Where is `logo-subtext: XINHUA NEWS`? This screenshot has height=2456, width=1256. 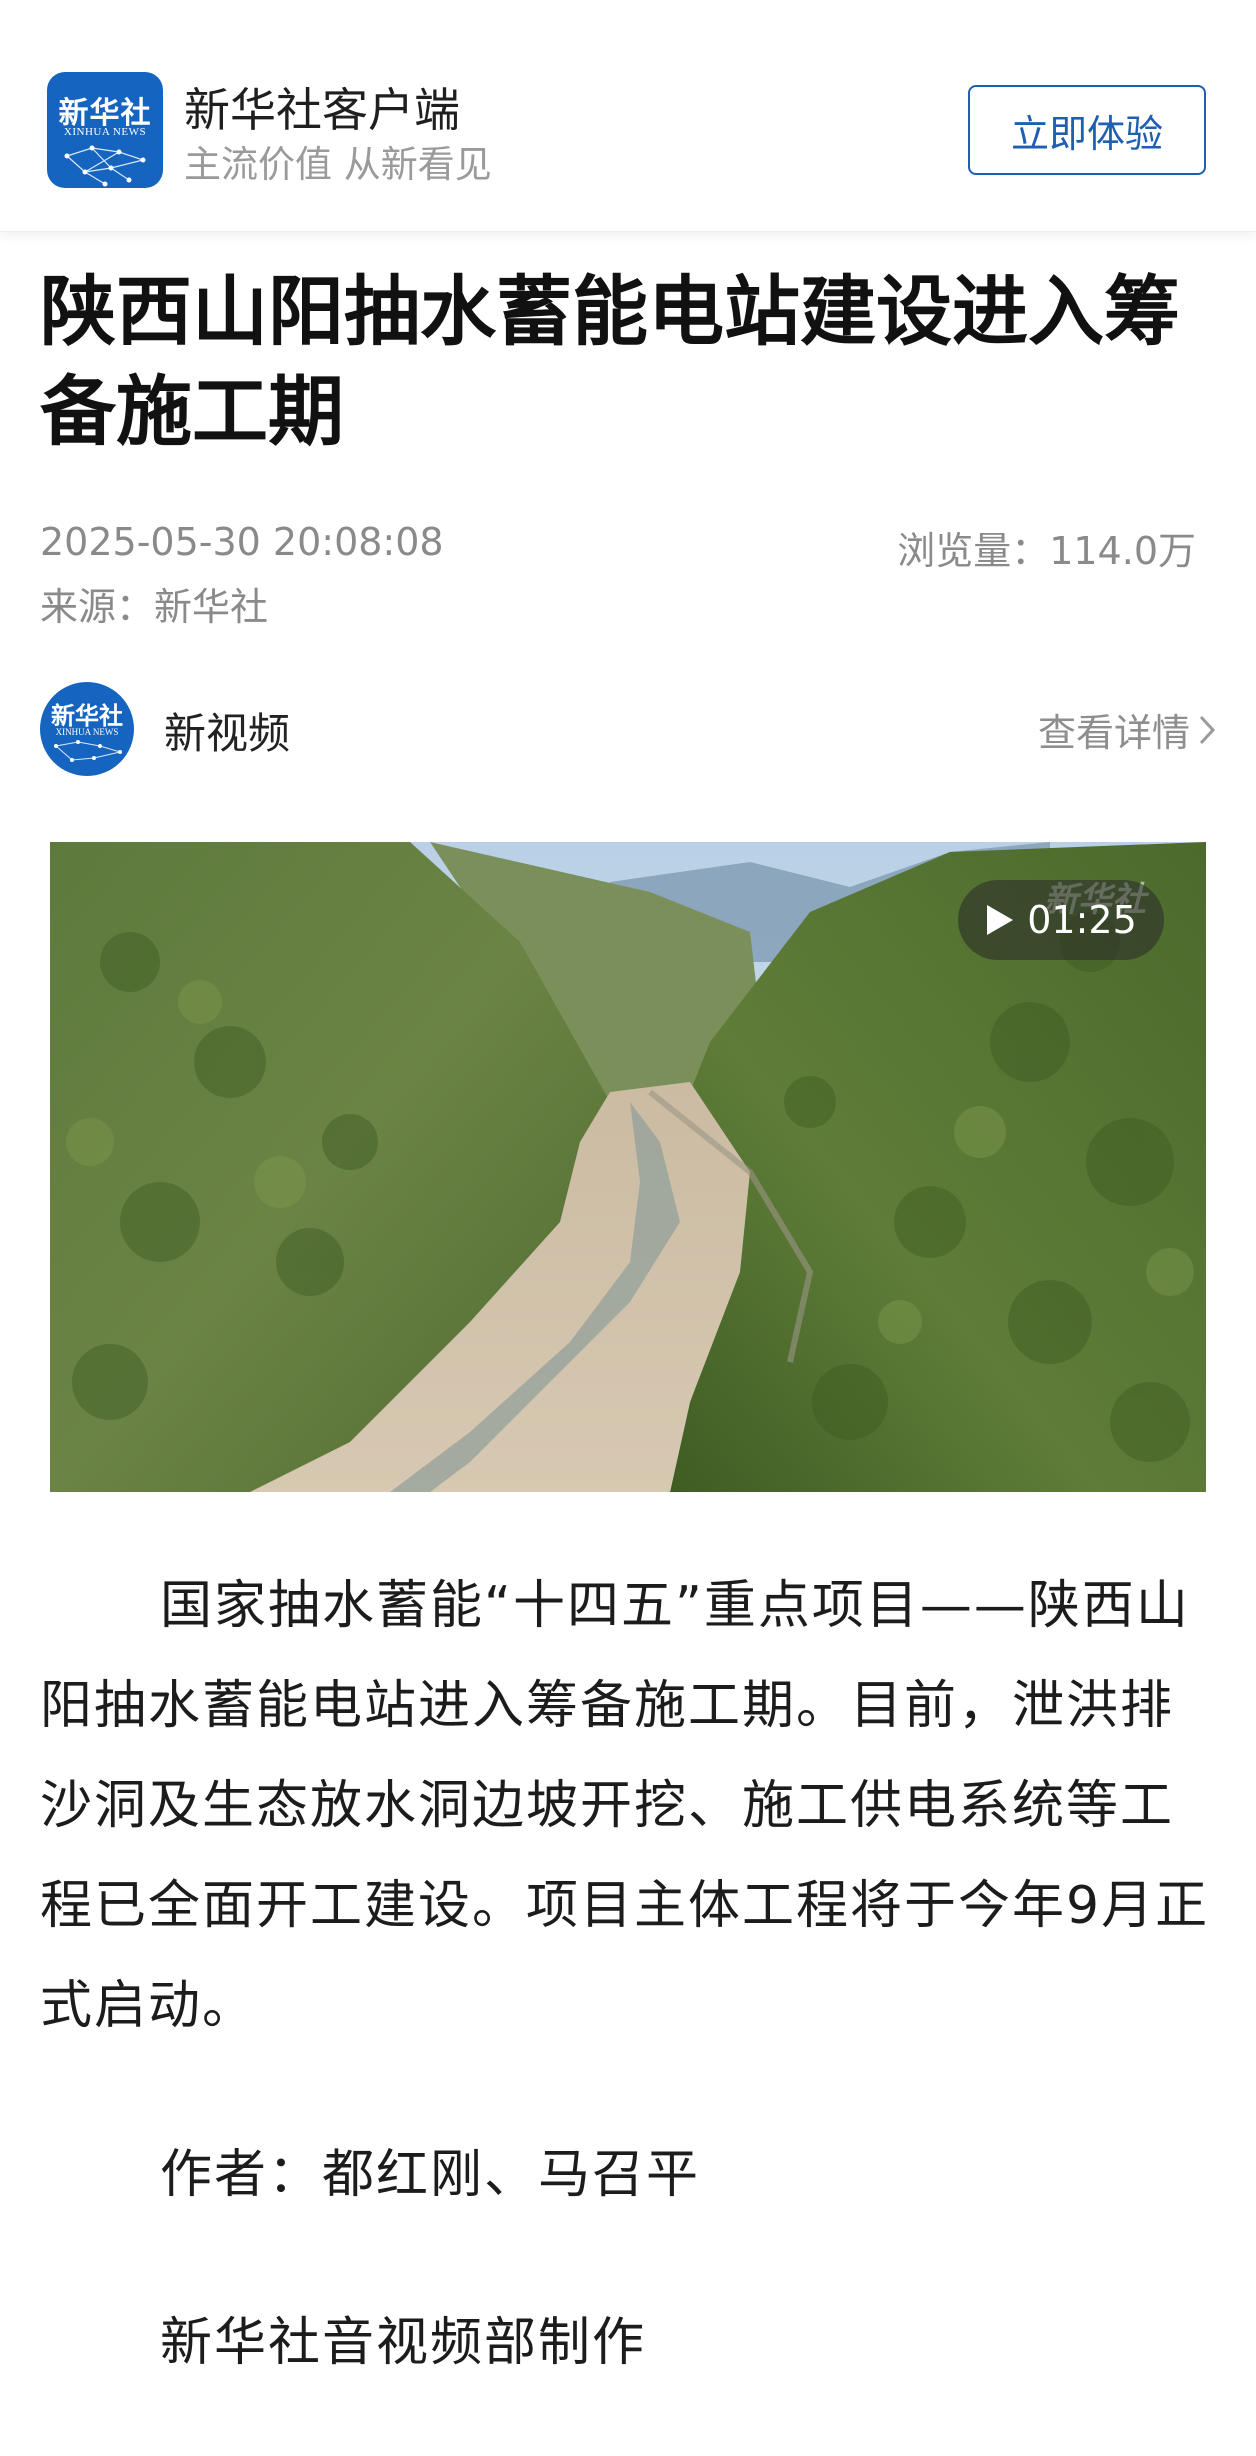 logo-subtext: XINHUA NEWS is located at coordinates (105, 132).